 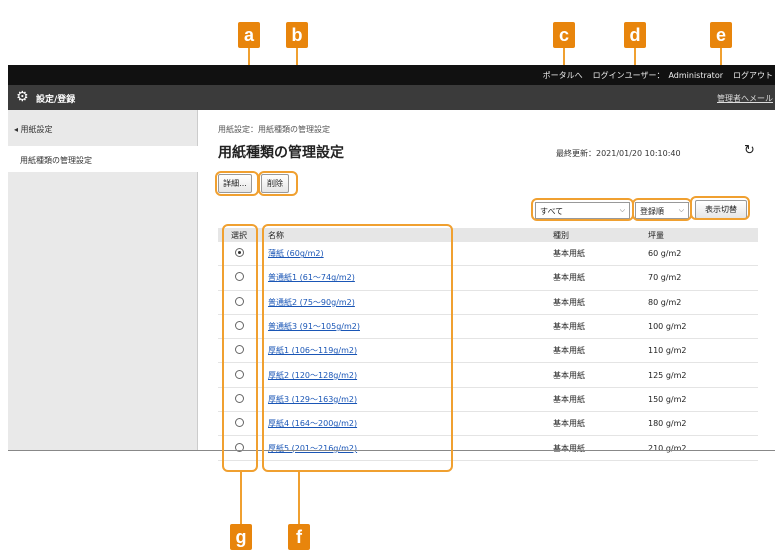 I want to click on last-updated: 最終更新：2021/01/20 10:10:40, so click(x=618, y=153).